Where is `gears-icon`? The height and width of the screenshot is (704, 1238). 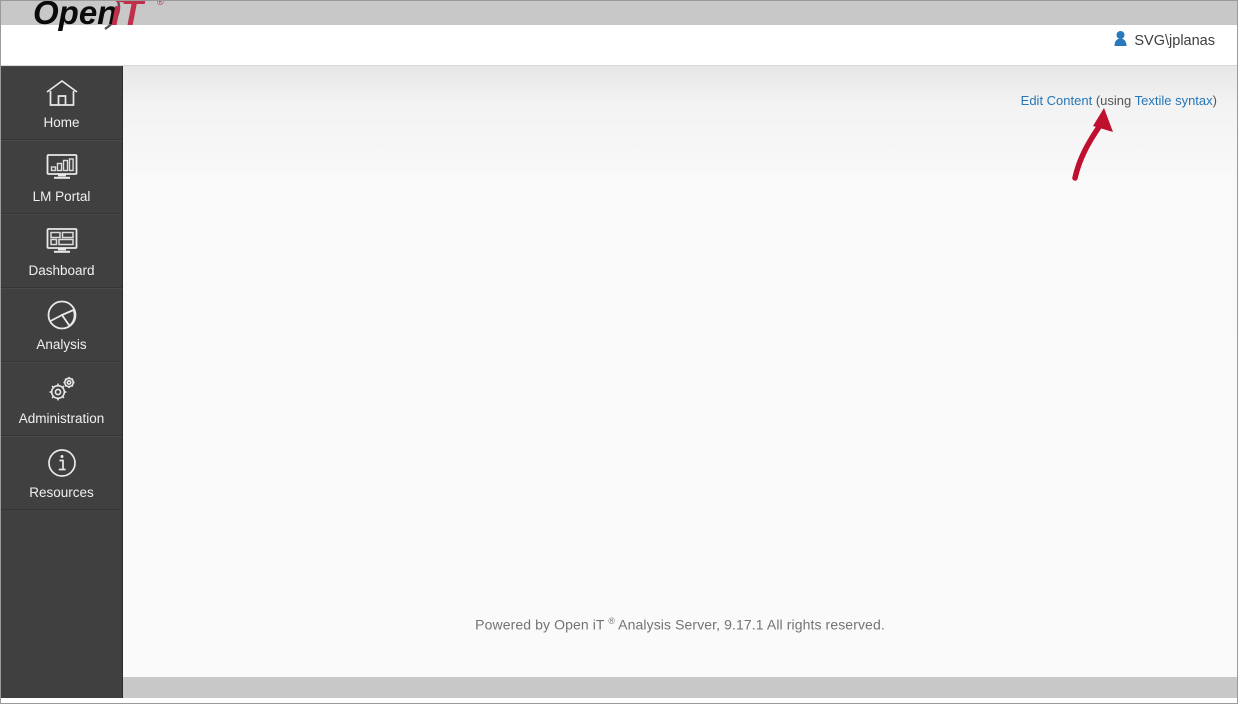 gears-icon is located at coordinates (62, 389).